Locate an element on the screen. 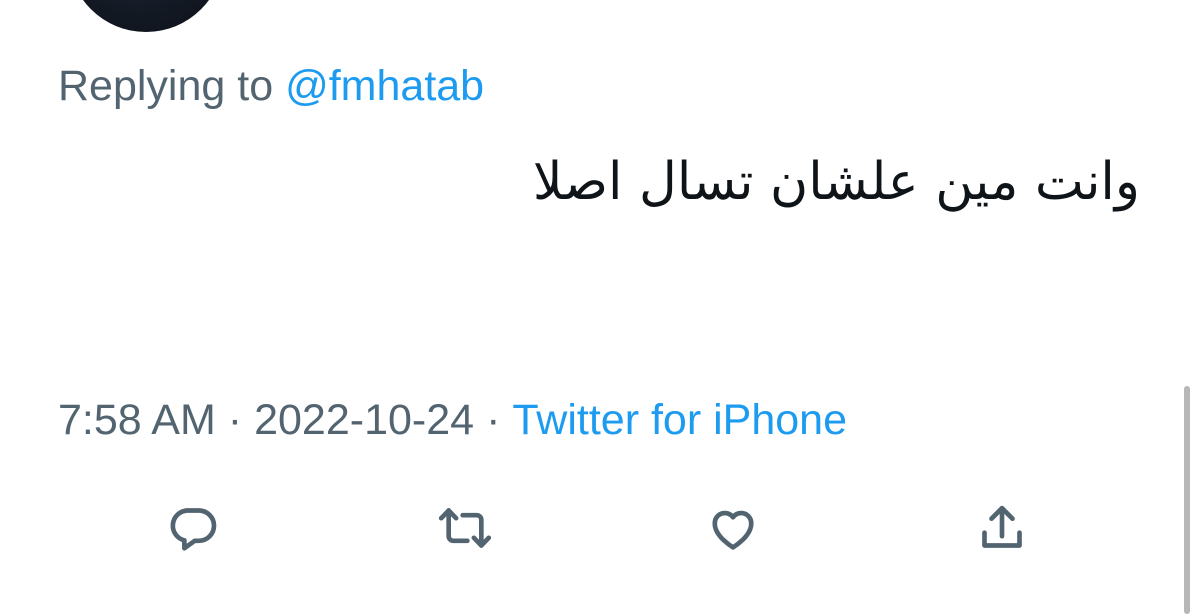  tweet-time: 7:58 AM is located at coordinates (137, 420).